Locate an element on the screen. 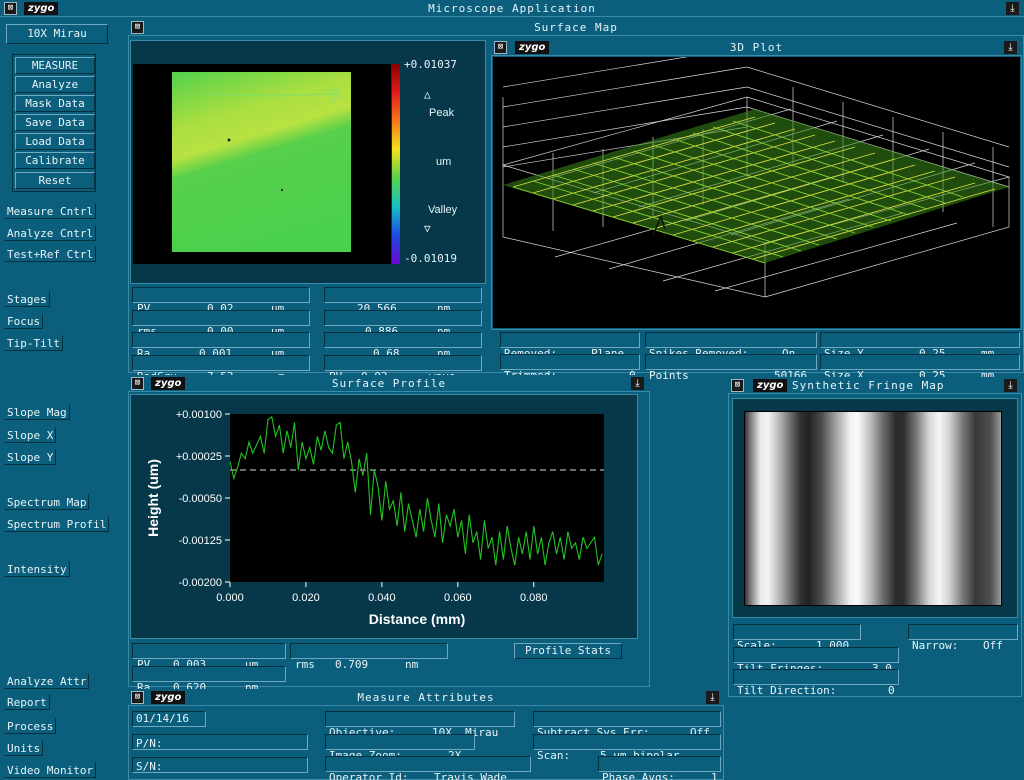 The image size is (1024, 780). scale-valley-label: Valley is located at coordinates (443, 210).